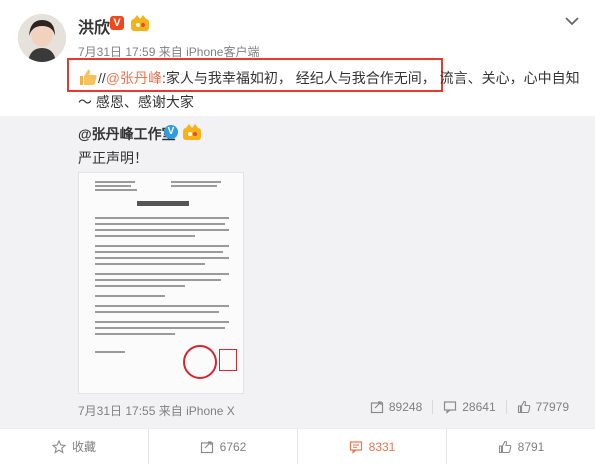 The width and height of the screenshot is (595, 464). What do you see at coordinates (113, 158) in the screenshot?
I see `repost-text: 严正声明！` at bounding box center [113, 158].